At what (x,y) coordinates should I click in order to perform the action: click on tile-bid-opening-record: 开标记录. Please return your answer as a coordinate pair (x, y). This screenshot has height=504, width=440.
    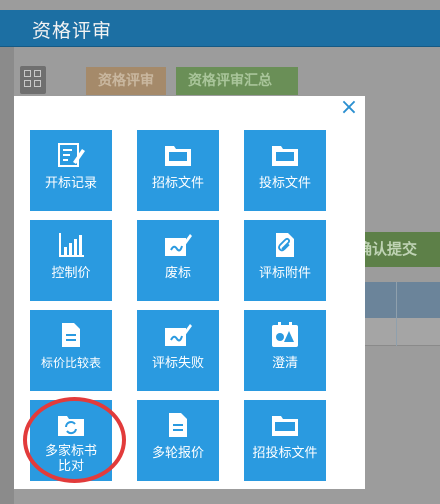
    Looking at the image, I should click on (71, 170).